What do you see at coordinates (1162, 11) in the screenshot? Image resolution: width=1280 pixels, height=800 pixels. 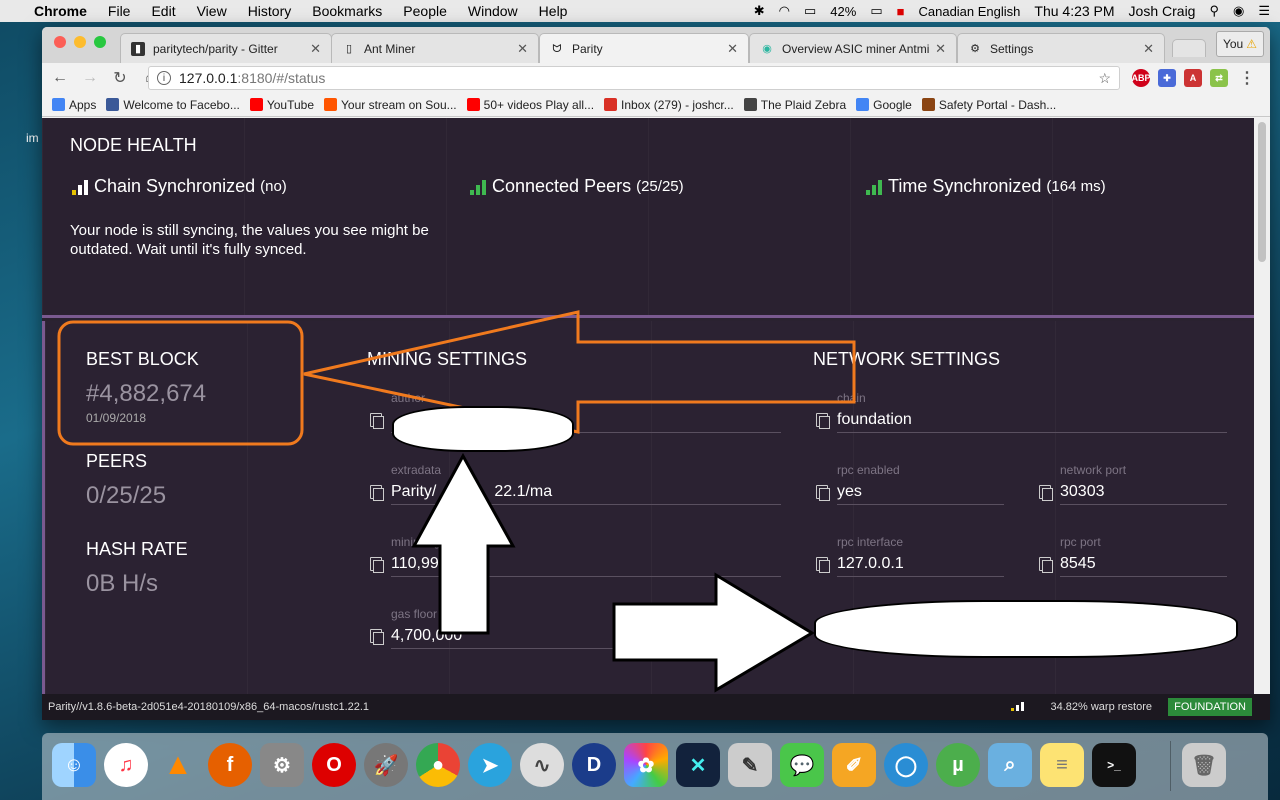 I see `user-name: Josh Craig` at bounding box center [1162, 11].